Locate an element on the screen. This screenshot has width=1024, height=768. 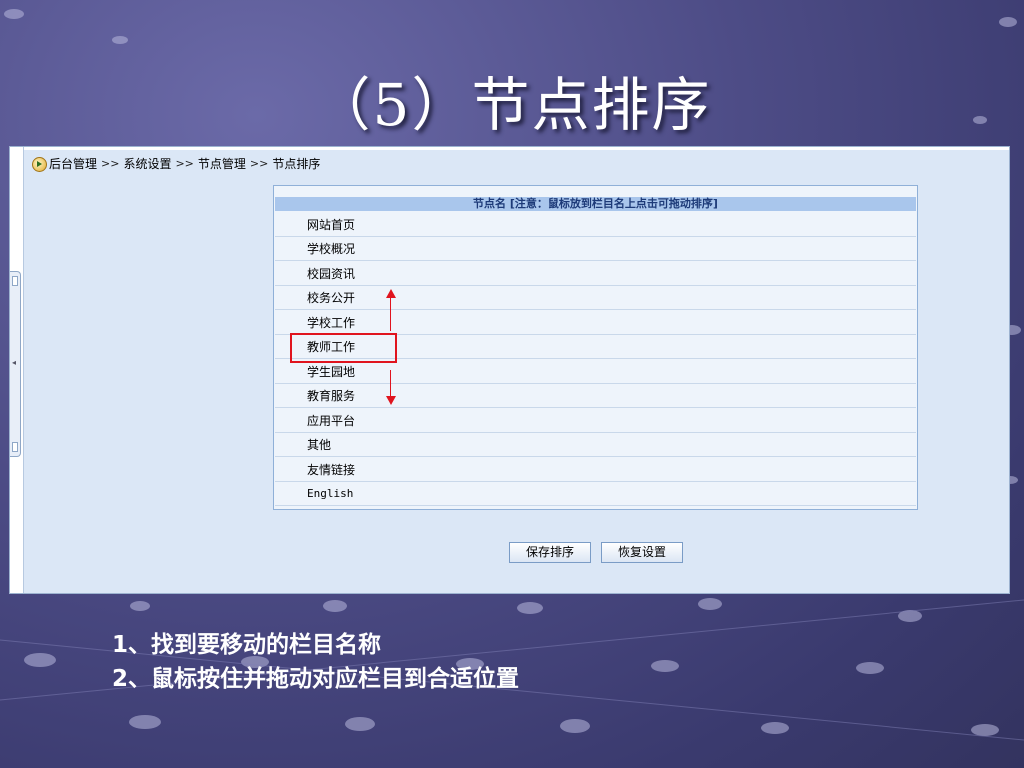
home-icon is located at coordinates (39, 164).